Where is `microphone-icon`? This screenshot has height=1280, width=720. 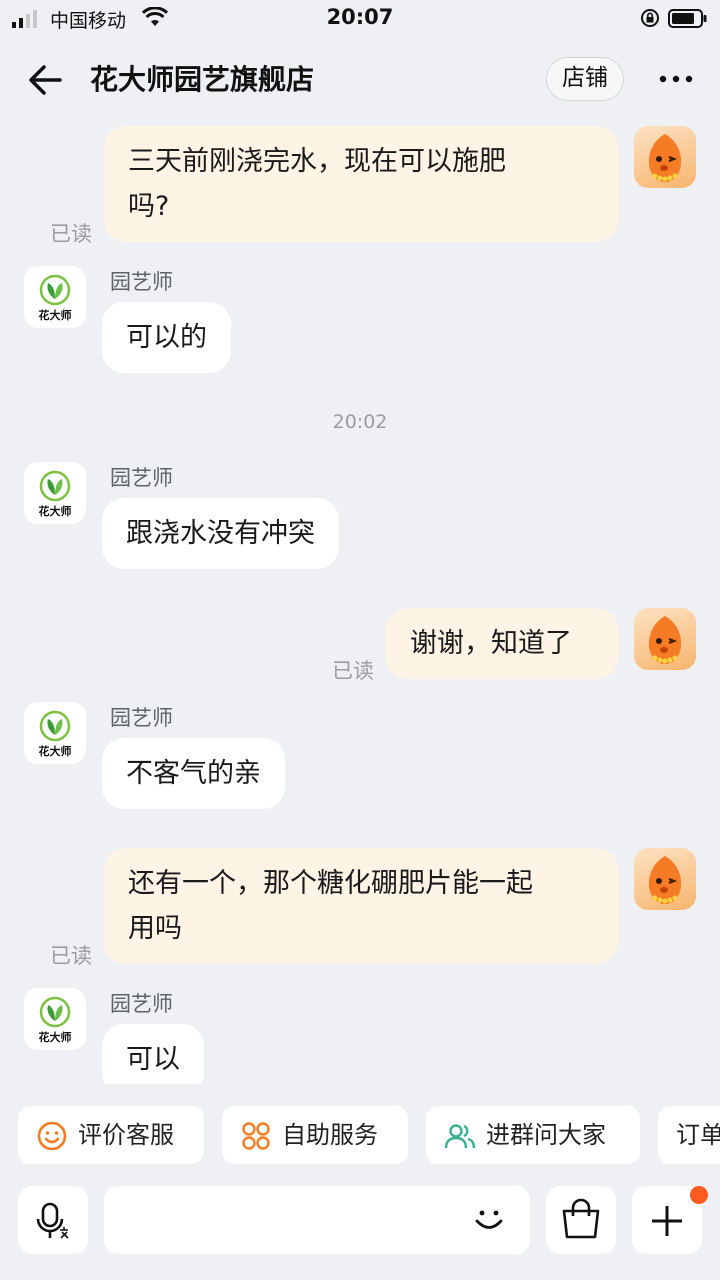 microphone-icon is located at coordinates (52, 1220).